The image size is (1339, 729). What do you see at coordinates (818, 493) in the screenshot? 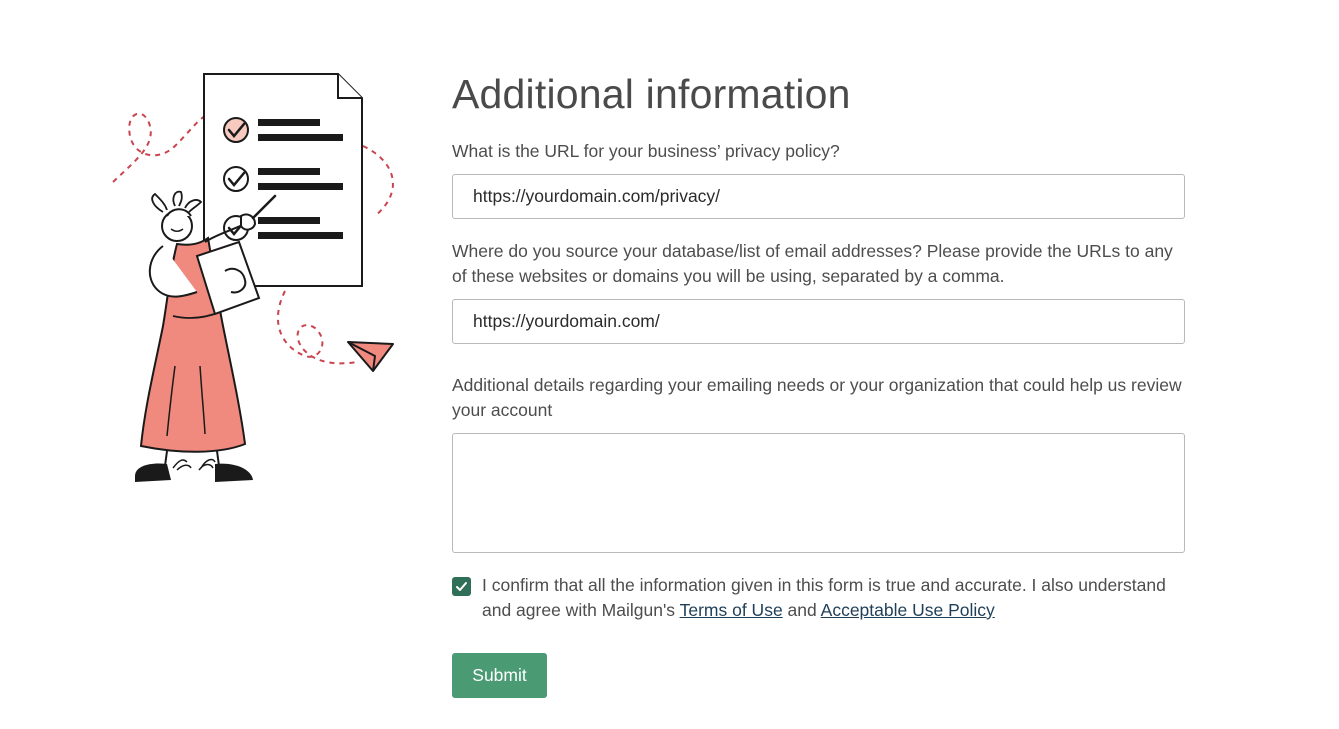
I see `additional-details-textarea` at bounding box center [818, 493].